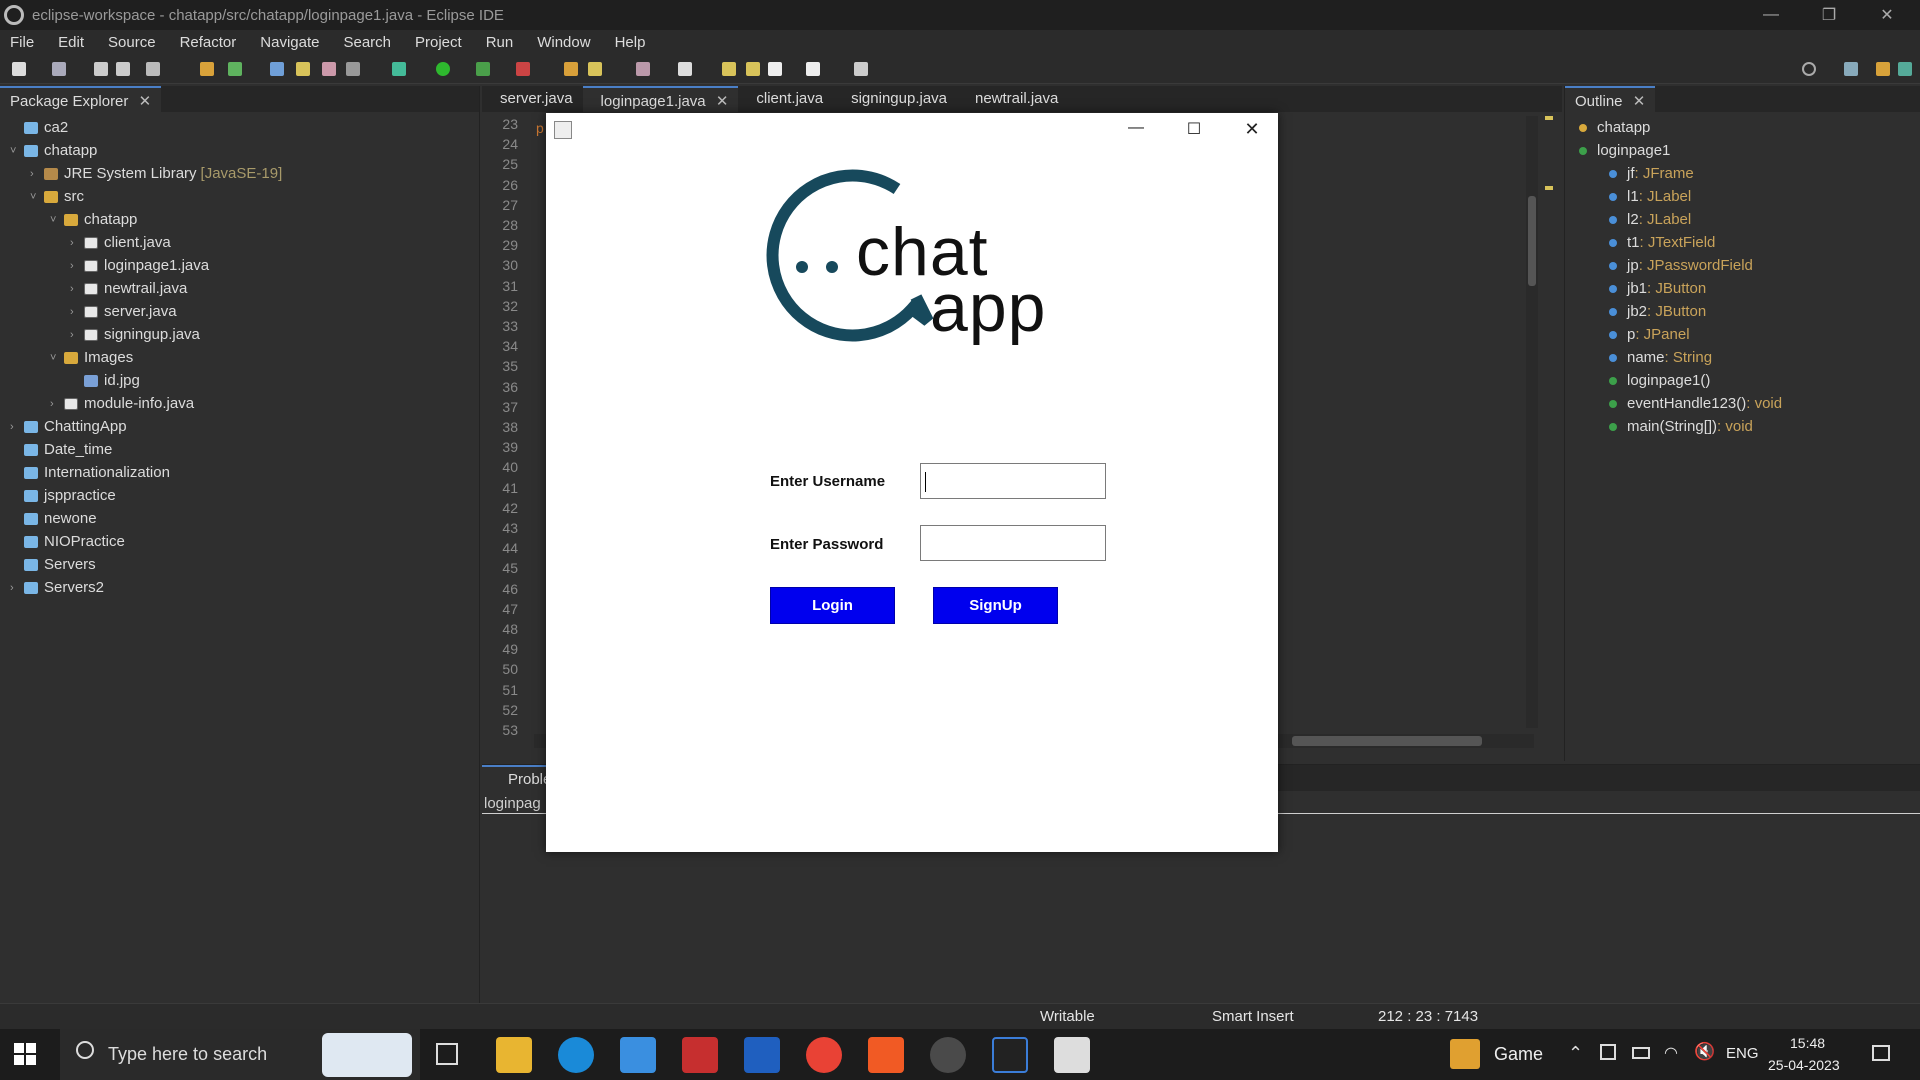 This screenshot has width=1920, height=1080. What do you see at coordinates (132, 42) in the screenshot?
I see `menu-source: Source` at bounding box center [132, 42].